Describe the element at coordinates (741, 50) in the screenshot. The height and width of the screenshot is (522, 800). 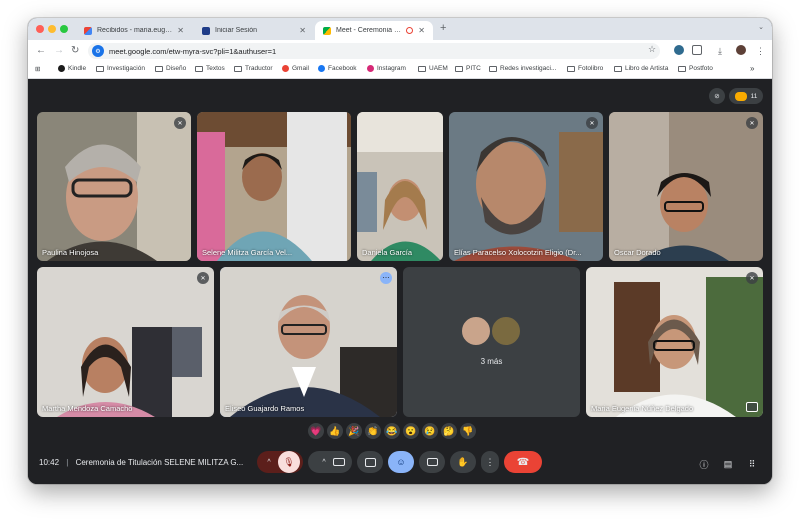
I see `profile-avatar` at that location.